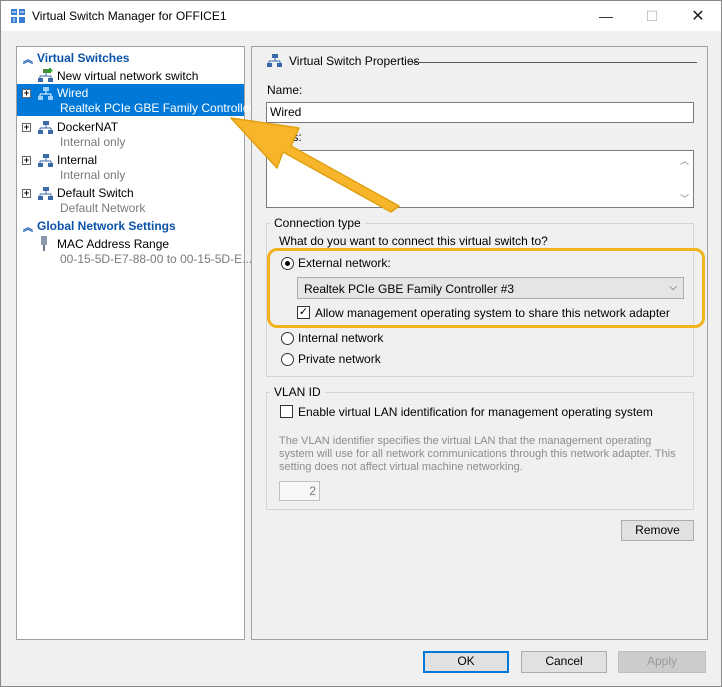 This screenshot has height=687, width=722. I want to click on close-button: ✕, so click(698, 16).